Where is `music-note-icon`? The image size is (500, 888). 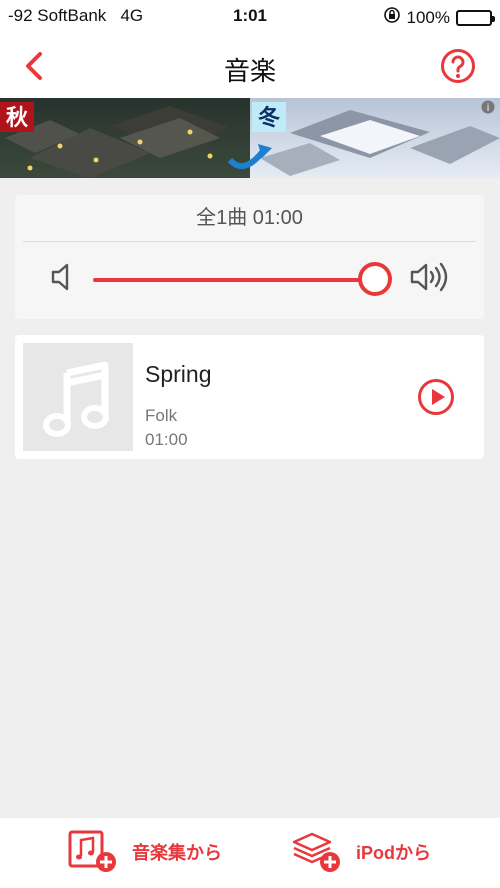
music-note-icon is located at coordinates (76, 399).